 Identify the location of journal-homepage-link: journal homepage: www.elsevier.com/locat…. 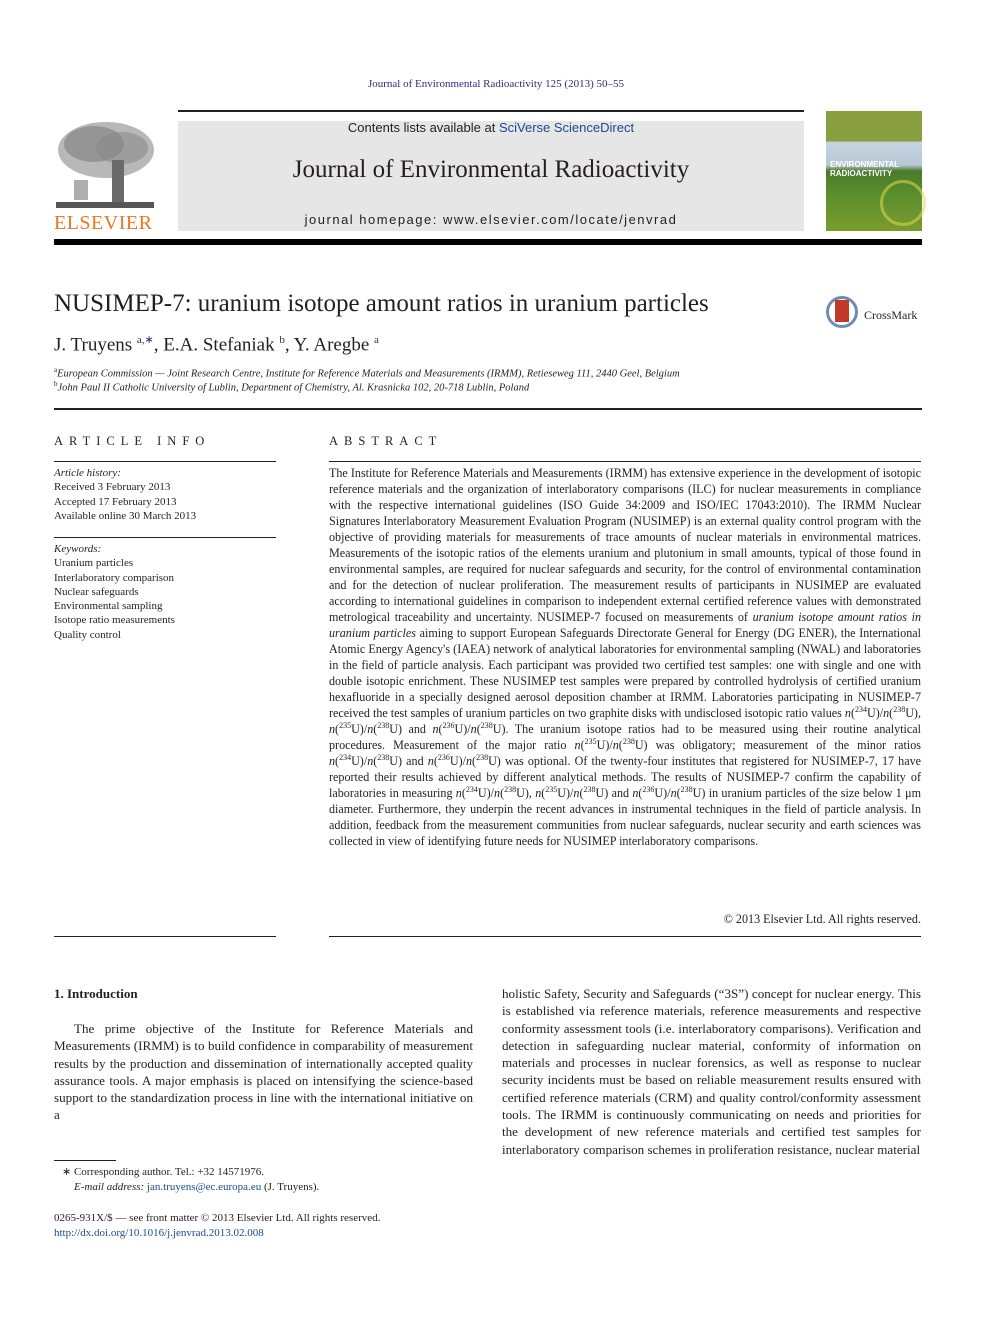
(491, 219).